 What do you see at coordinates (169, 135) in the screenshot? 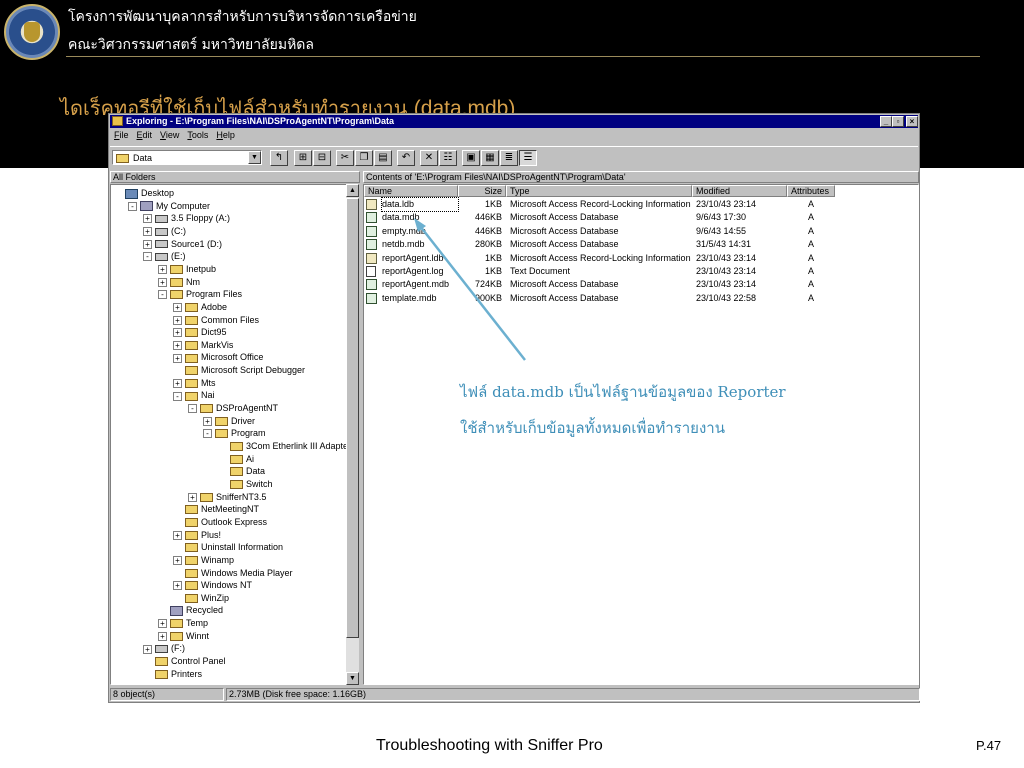
I see `menu-view: View` at bounding box center [169, 135].